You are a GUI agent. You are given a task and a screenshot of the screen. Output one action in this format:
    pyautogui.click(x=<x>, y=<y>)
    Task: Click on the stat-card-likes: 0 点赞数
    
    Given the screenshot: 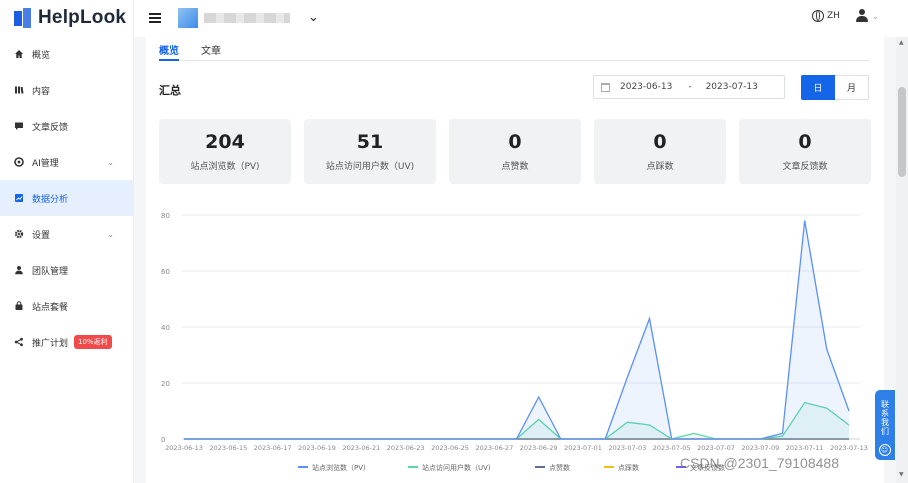 What is the action you would take?
    pyautogui.click(x=515, y=151)
    